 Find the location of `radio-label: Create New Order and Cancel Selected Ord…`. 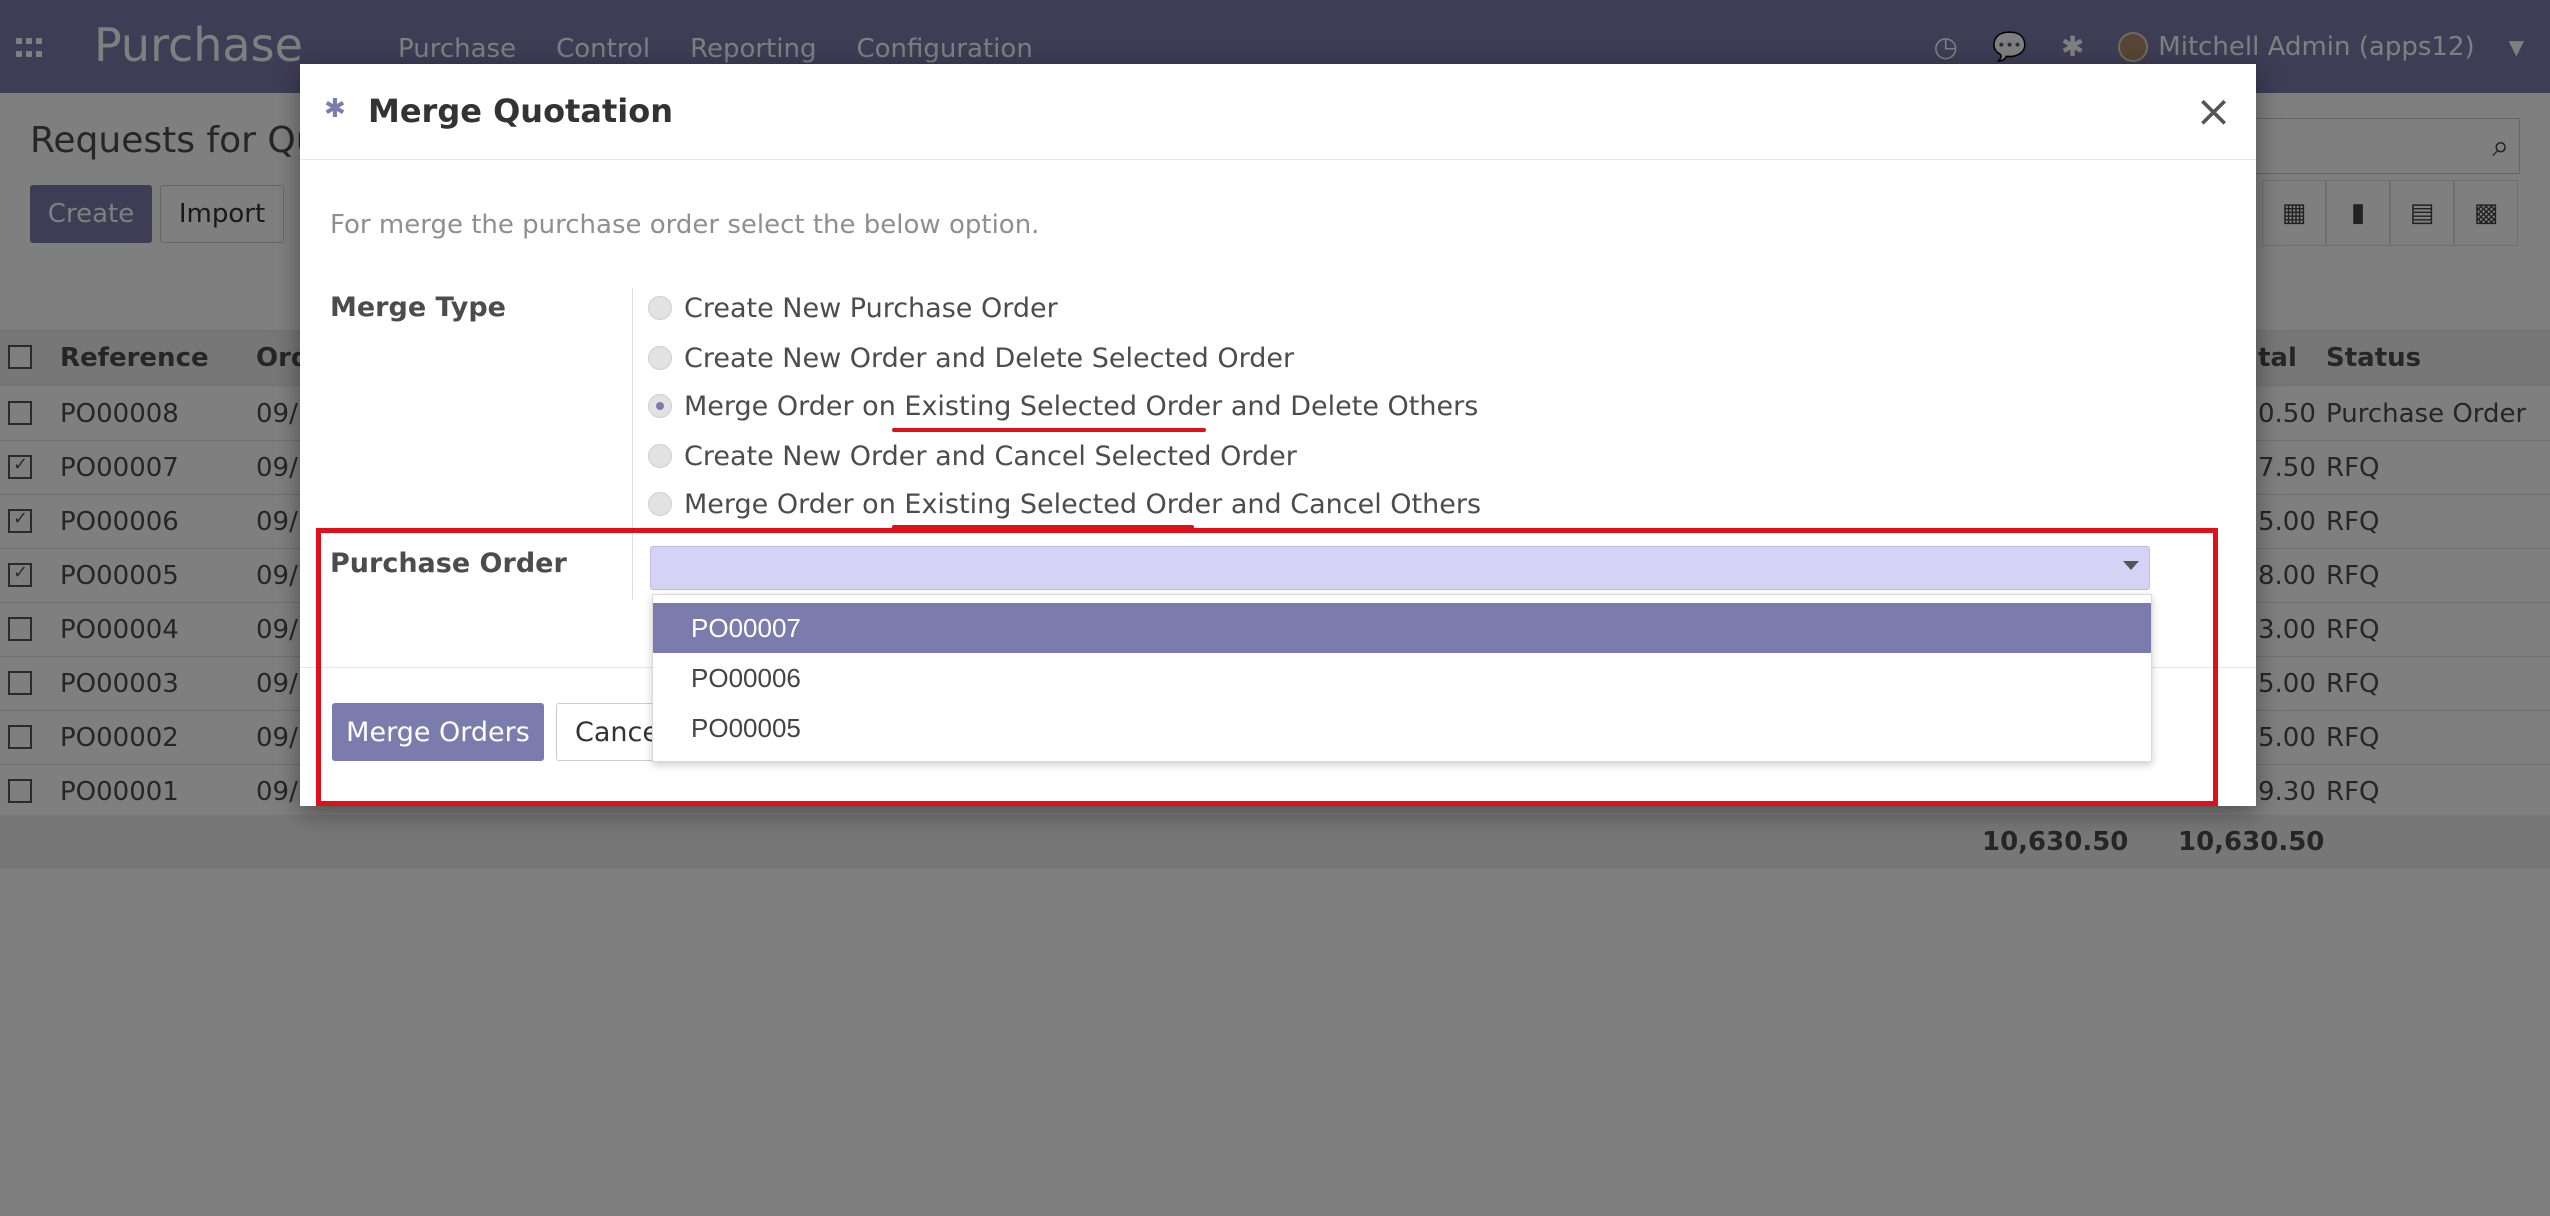

radio-label: Create New Order and Cancel Selected Ord… is located at coordinates (990, 456).